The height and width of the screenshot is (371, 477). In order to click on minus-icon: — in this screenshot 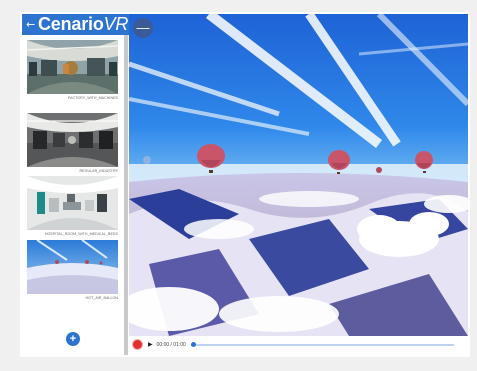, I will do `click(143, 27)`.